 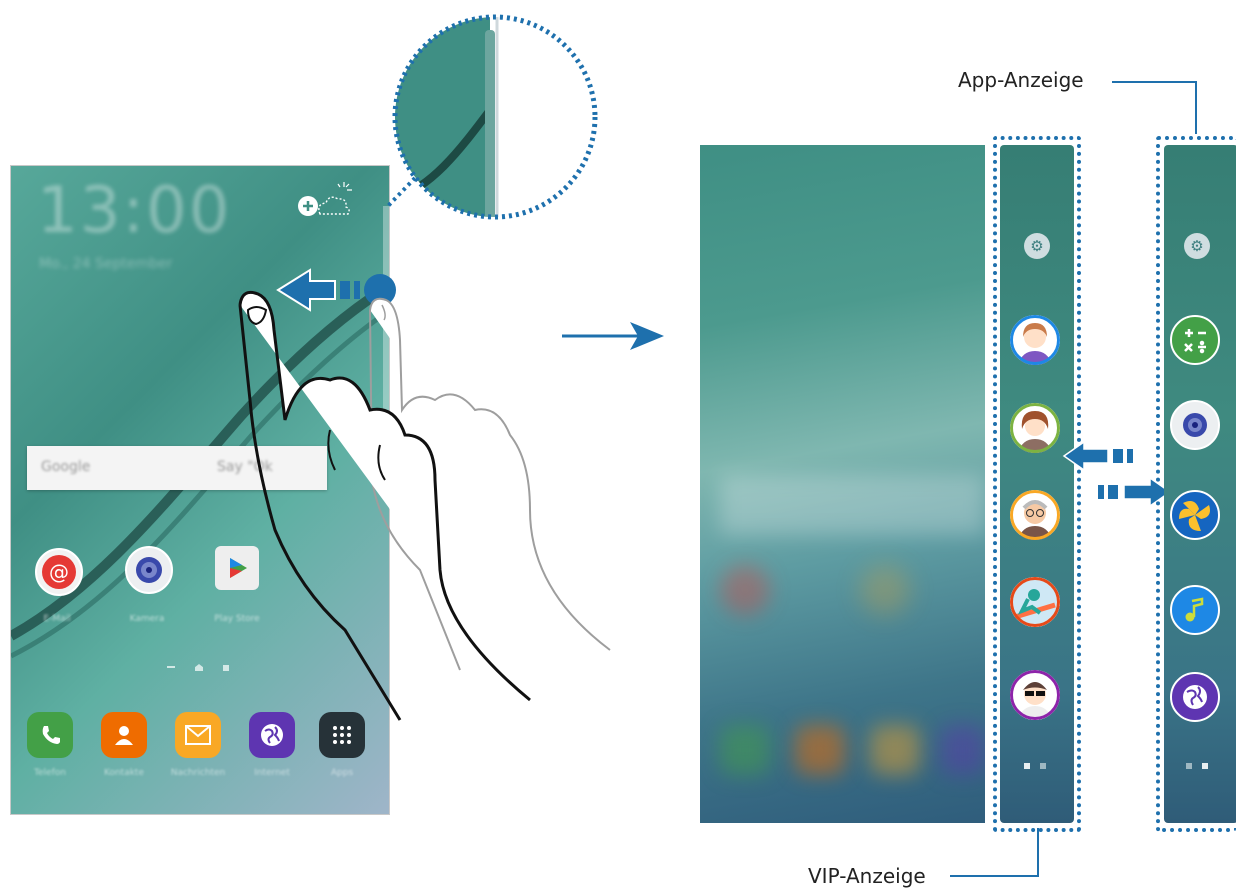 What do you see at coordinates (147, 619) in the screenshot?
I see `camera-app-label: Kamera` at bounding box center [147, 619].